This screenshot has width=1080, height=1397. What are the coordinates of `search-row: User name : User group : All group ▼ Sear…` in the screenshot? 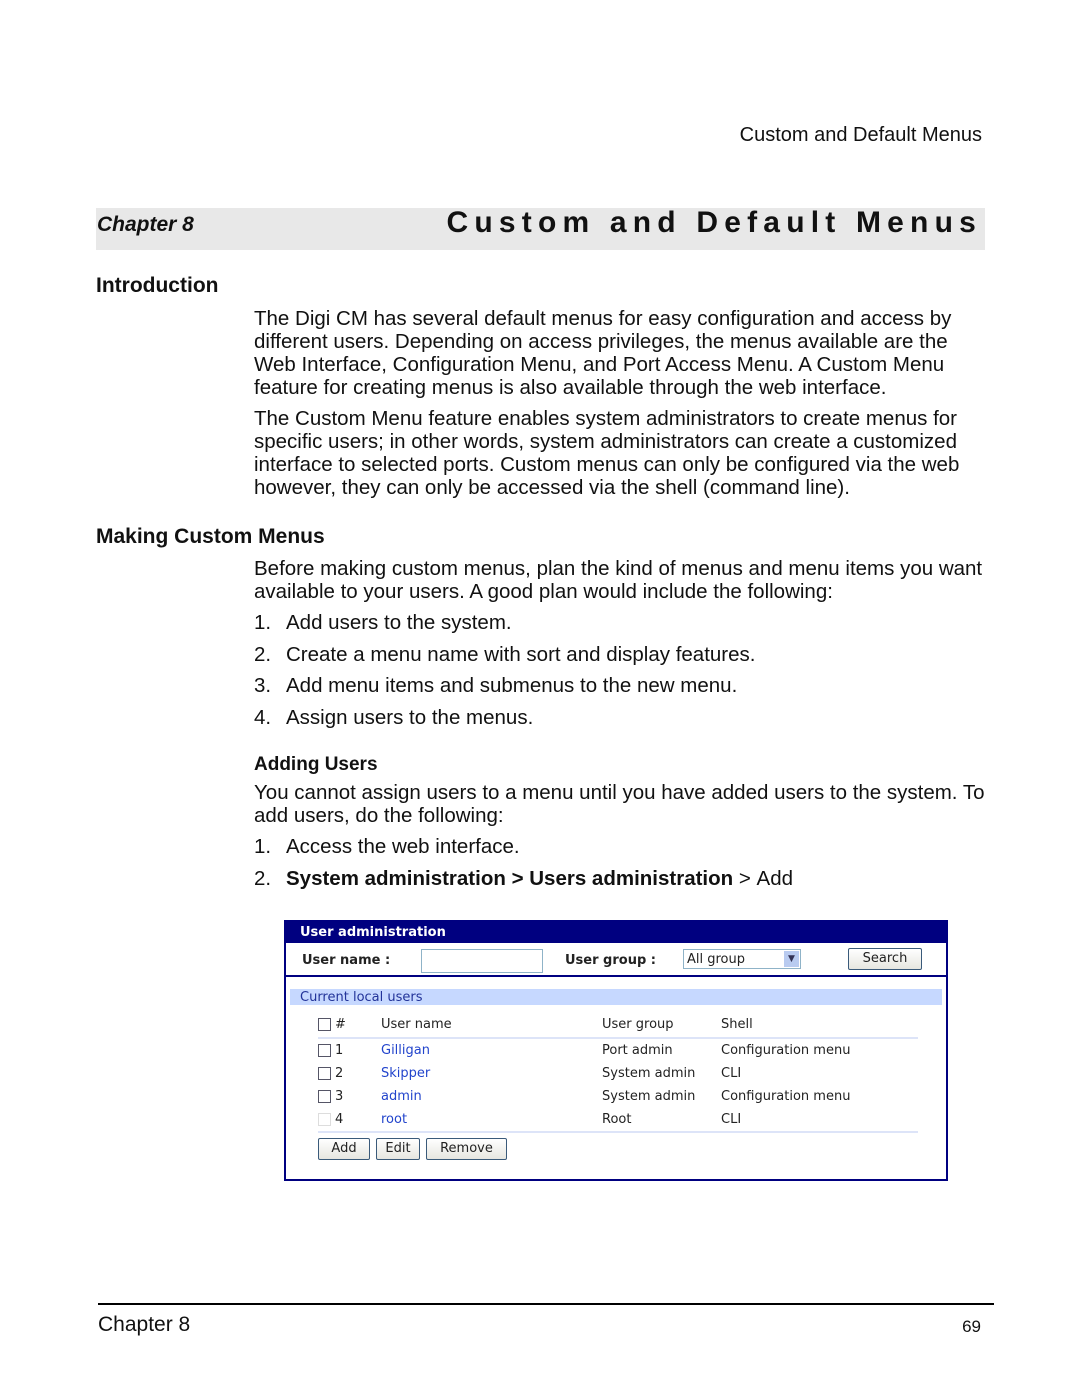 It's located at (616, 960).